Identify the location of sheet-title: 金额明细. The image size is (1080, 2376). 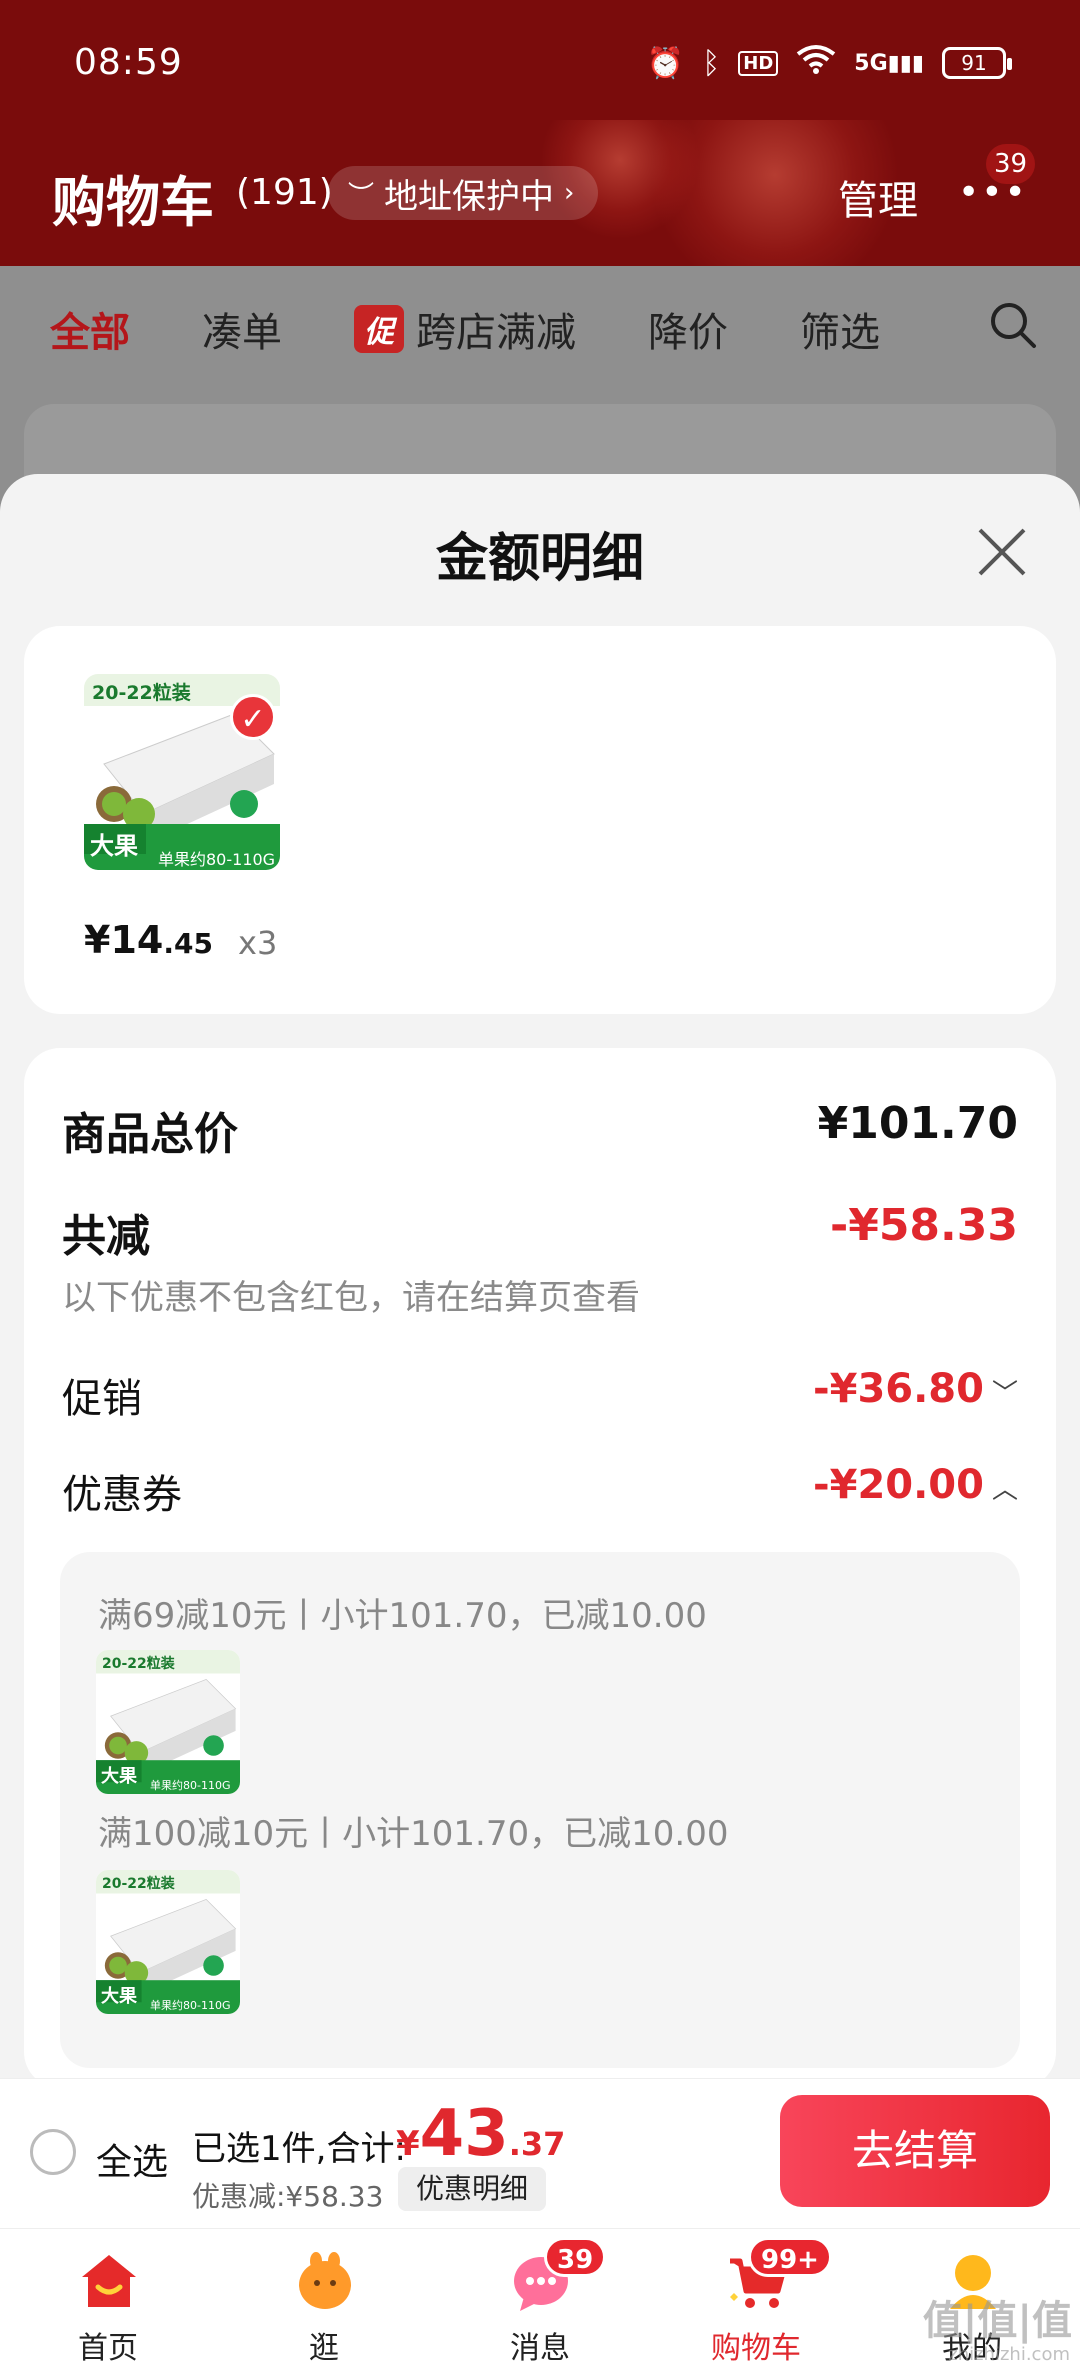
(539, 559).